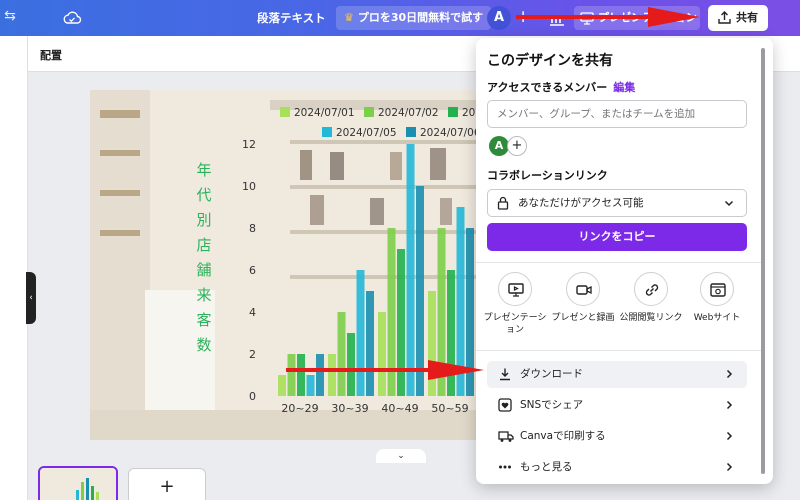  What do you see at coordinates (456, 370) in the screenshot?
I see `annotation-arrowhead-bottom` at bounding box center [456, 370].